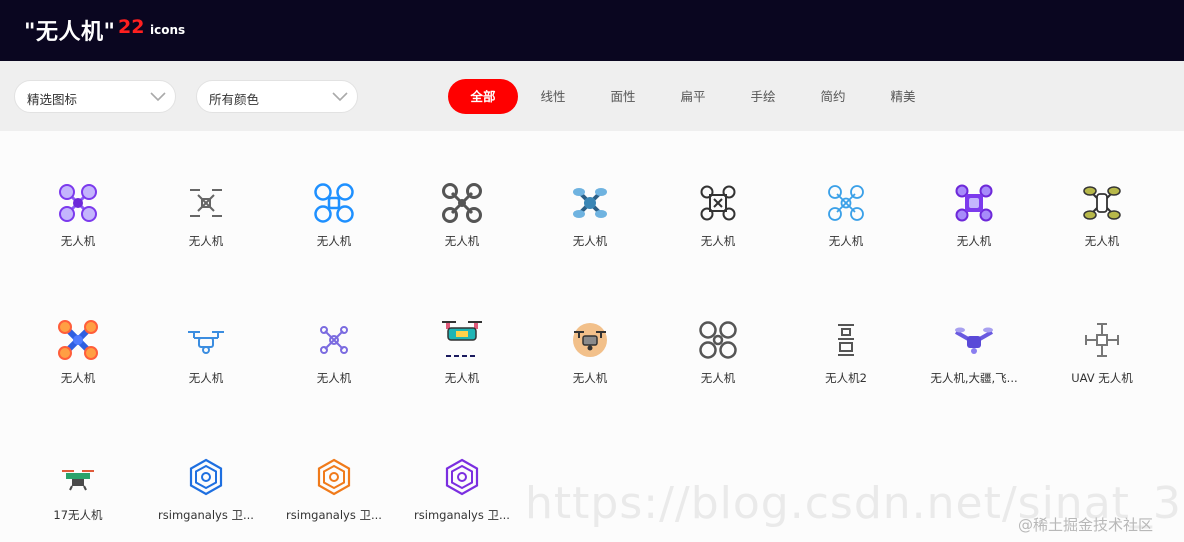  Describe the element at coordinates (553, 96) in the screenshot. I see `tab-line: 线性` at that location.